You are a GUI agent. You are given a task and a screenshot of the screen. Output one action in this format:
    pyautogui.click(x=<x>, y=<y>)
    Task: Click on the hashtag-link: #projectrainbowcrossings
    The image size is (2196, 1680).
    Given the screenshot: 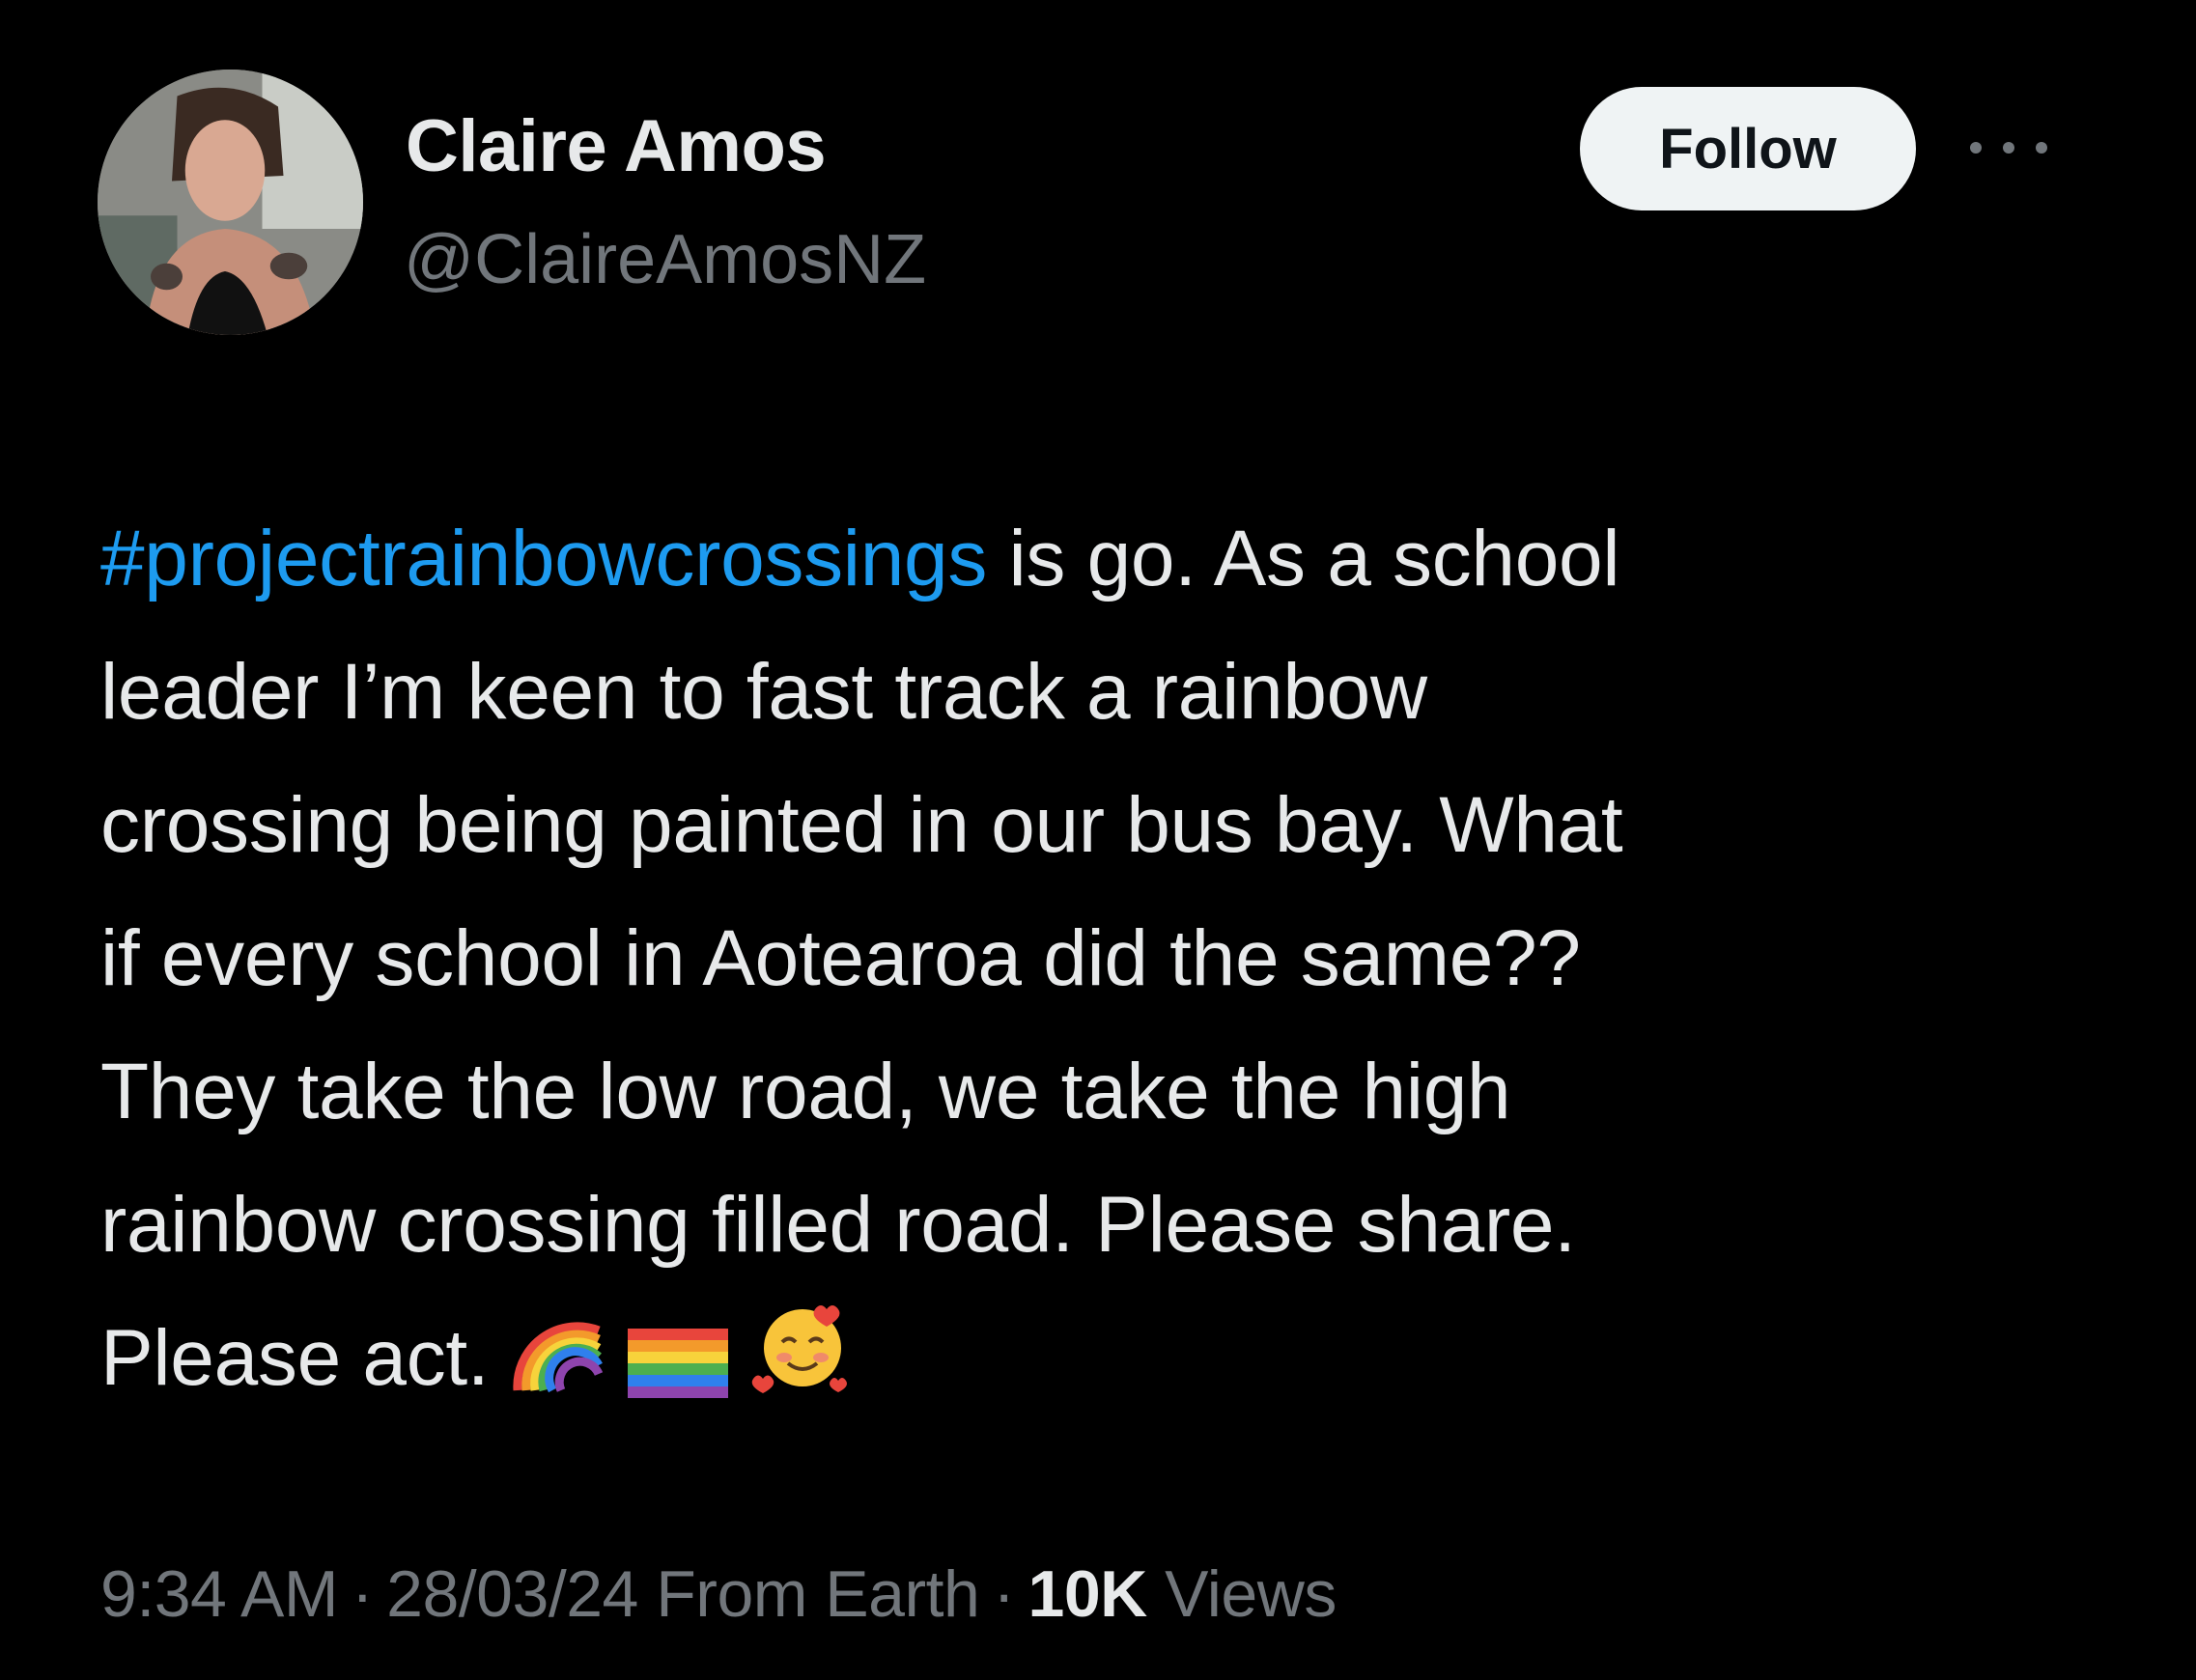 What is the action you would take?
    pyautogui.click(x=543, y=559)
    